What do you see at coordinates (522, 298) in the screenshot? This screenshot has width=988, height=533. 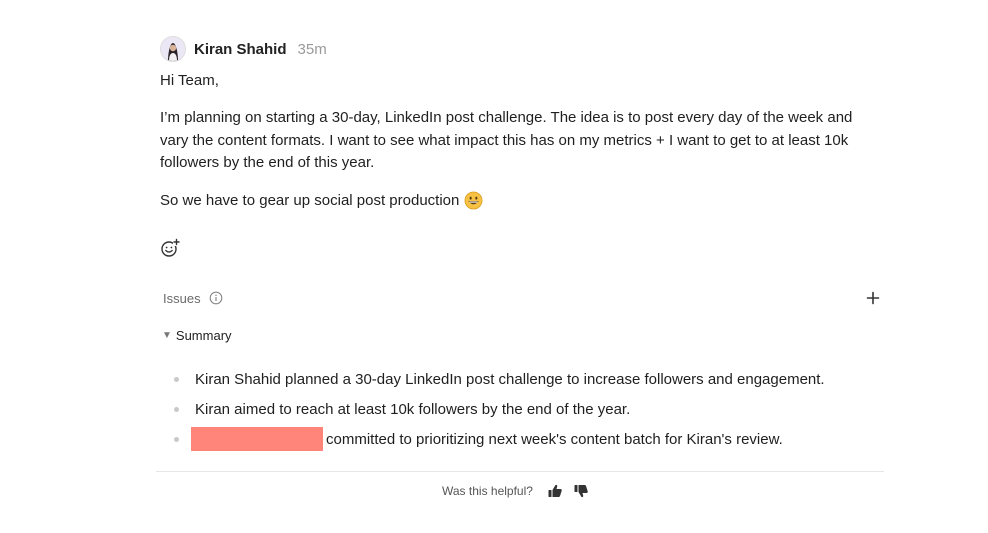 I see `issues-header: Issues` at bounding box center [522, 298].